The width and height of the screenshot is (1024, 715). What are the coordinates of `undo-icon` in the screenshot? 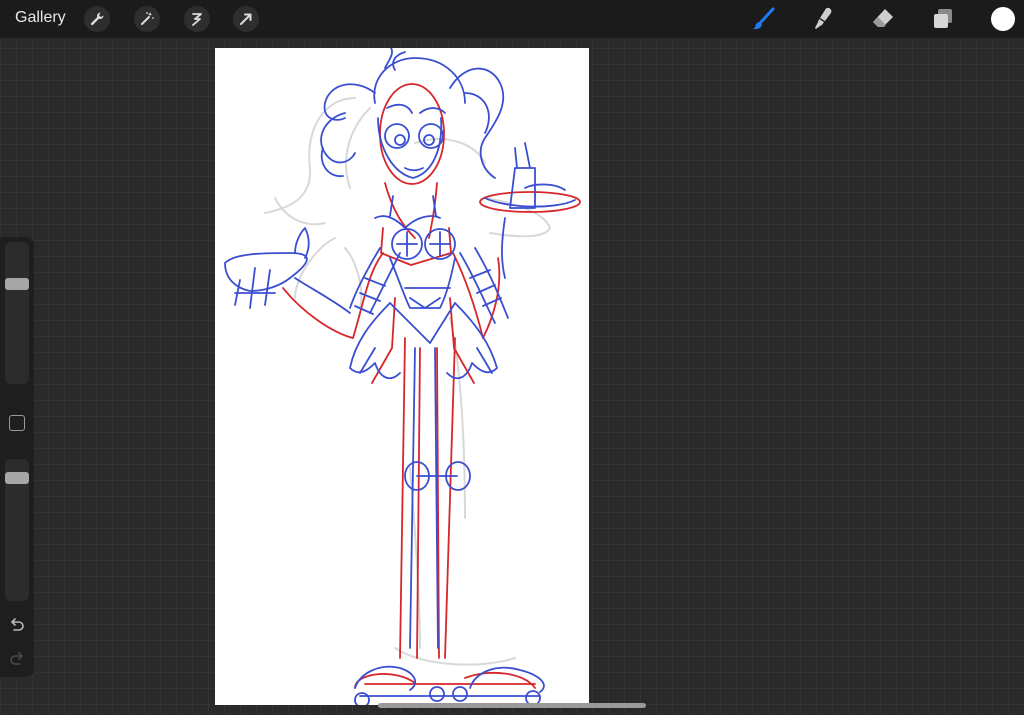 It's located at (17, 626).